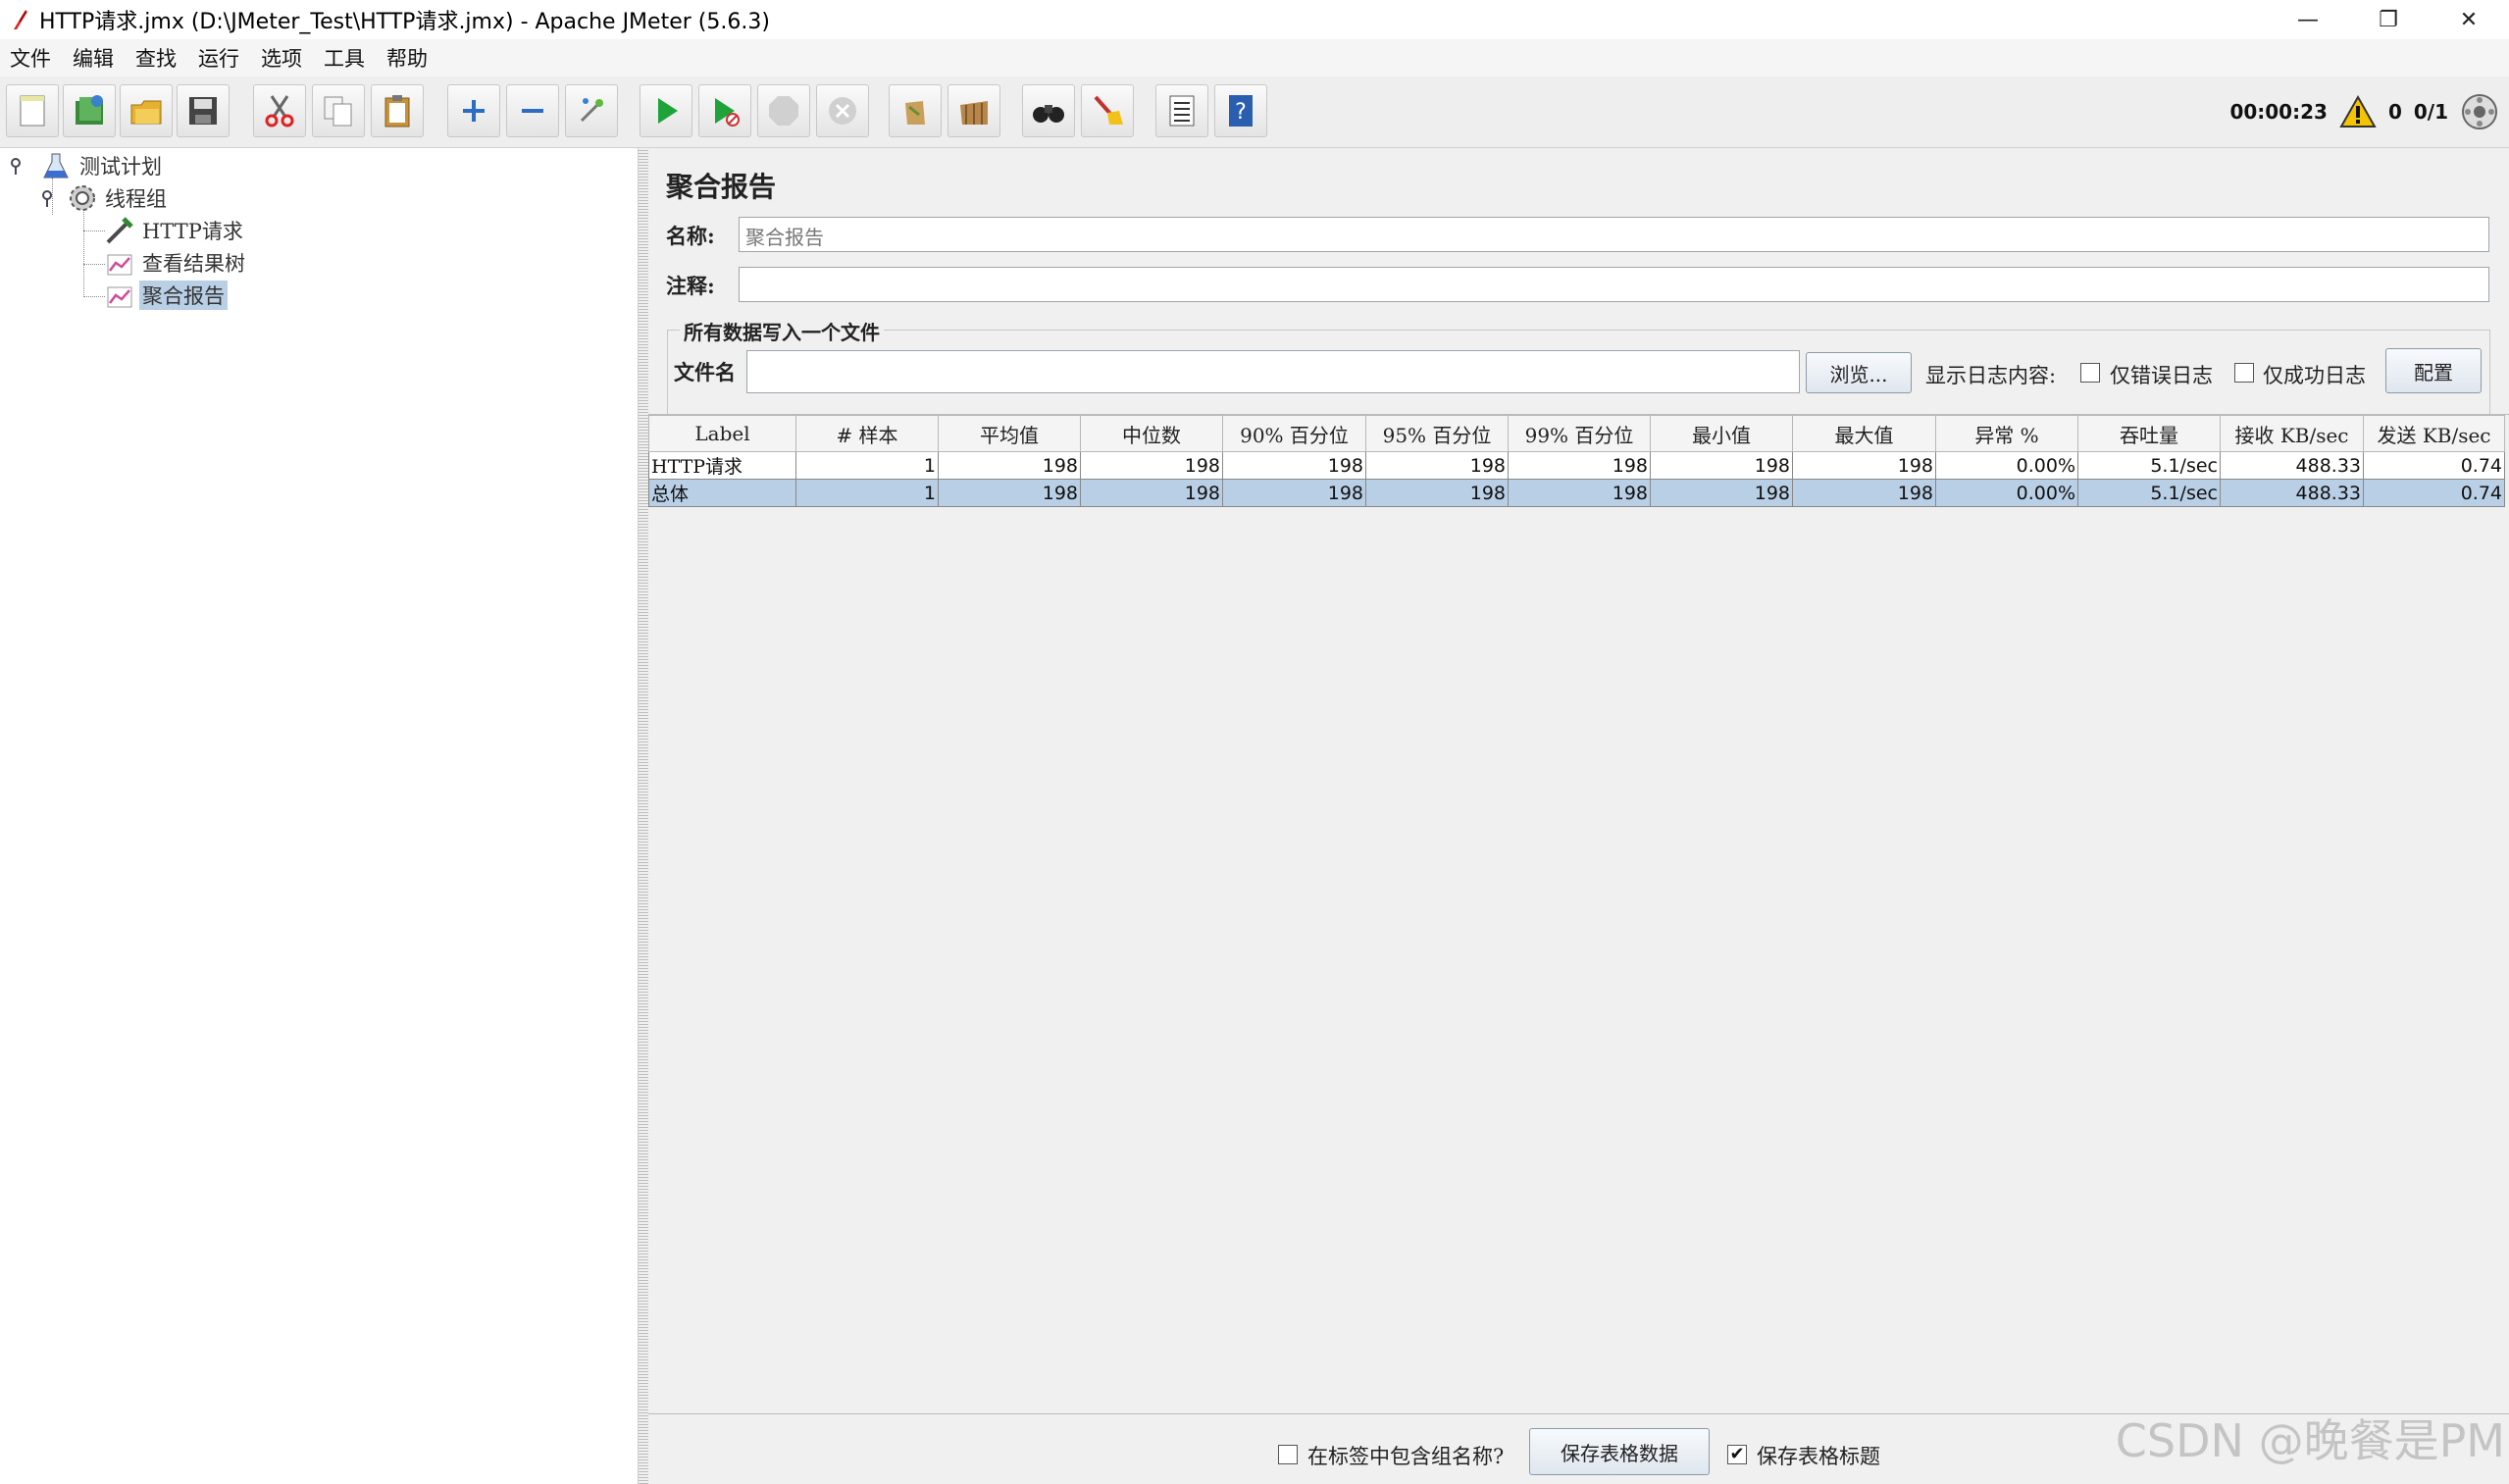  What do you see at coordinates (1273, 371) in the screenshot?
I see `filename-field` at bounding box center [1273, 371].